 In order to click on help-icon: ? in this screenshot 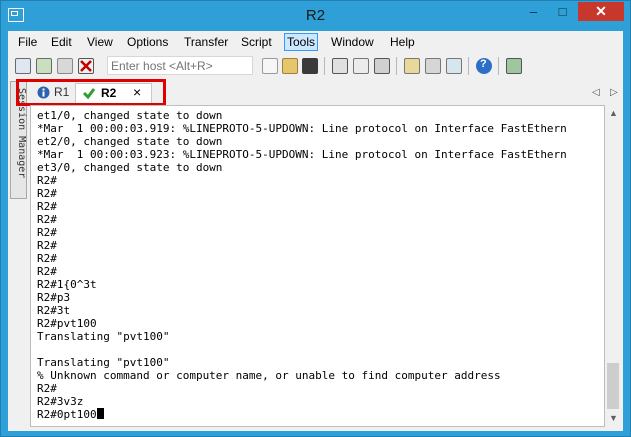, I will do `click(484, 66)`.